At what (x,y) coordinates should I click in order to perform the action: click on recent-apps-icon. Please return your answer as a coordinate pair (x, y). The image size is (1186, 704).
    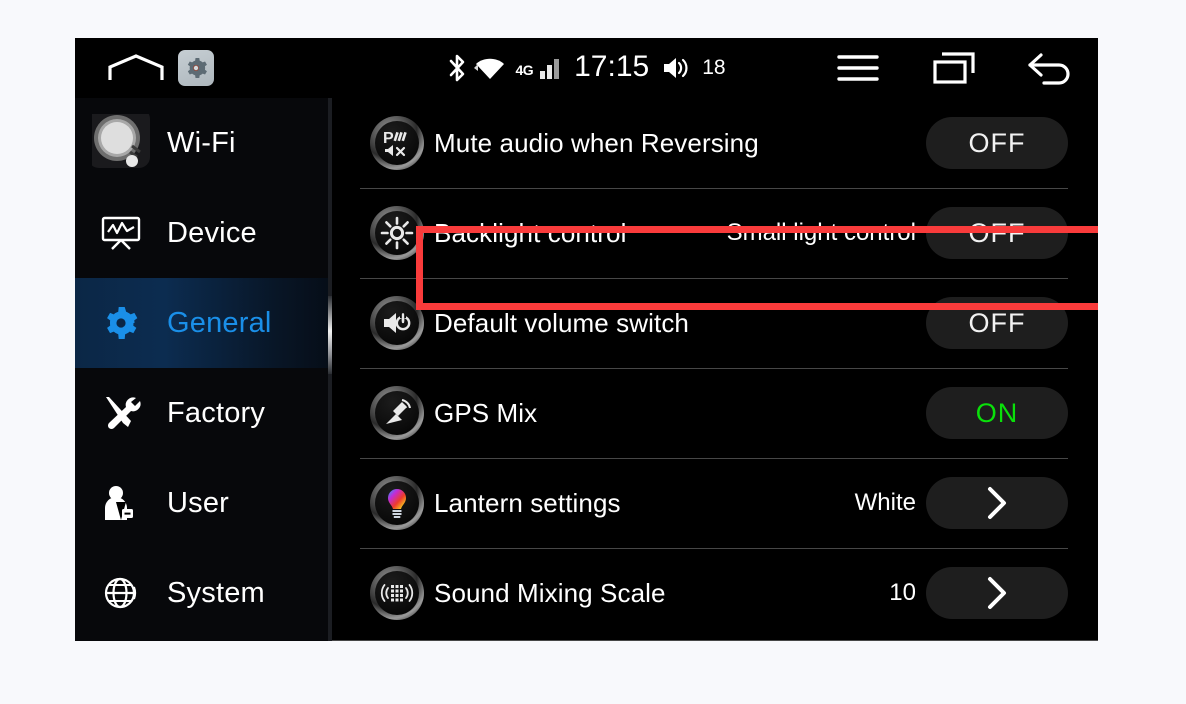
    Looking at the image, I should click on (954, 68).